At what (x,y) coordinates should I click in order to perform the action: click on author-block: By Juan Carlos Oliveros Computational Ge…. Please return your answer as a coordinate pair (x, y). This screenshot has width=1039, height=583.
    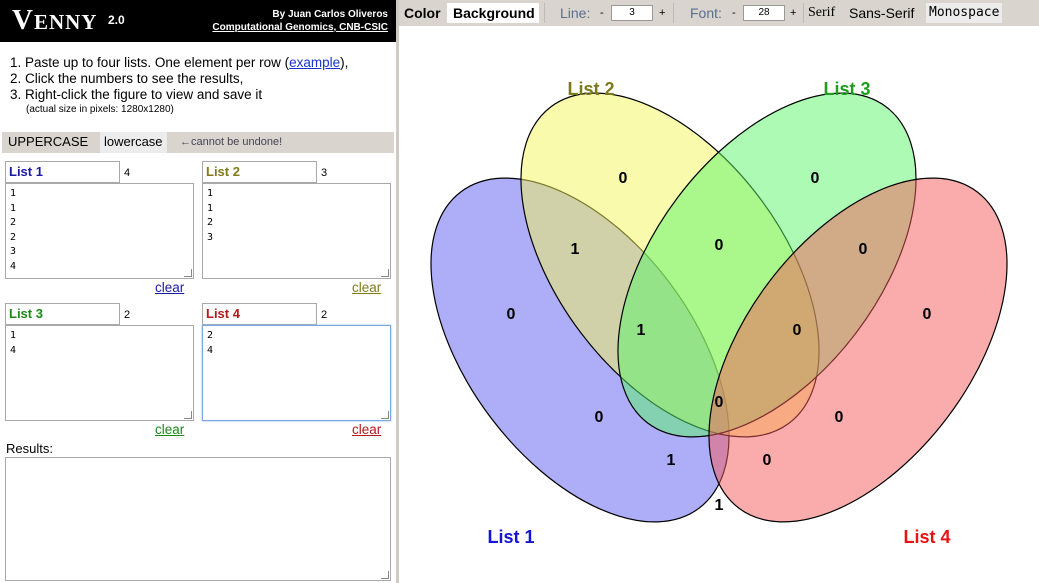
    Looking at the image, I should click on (300, 21).